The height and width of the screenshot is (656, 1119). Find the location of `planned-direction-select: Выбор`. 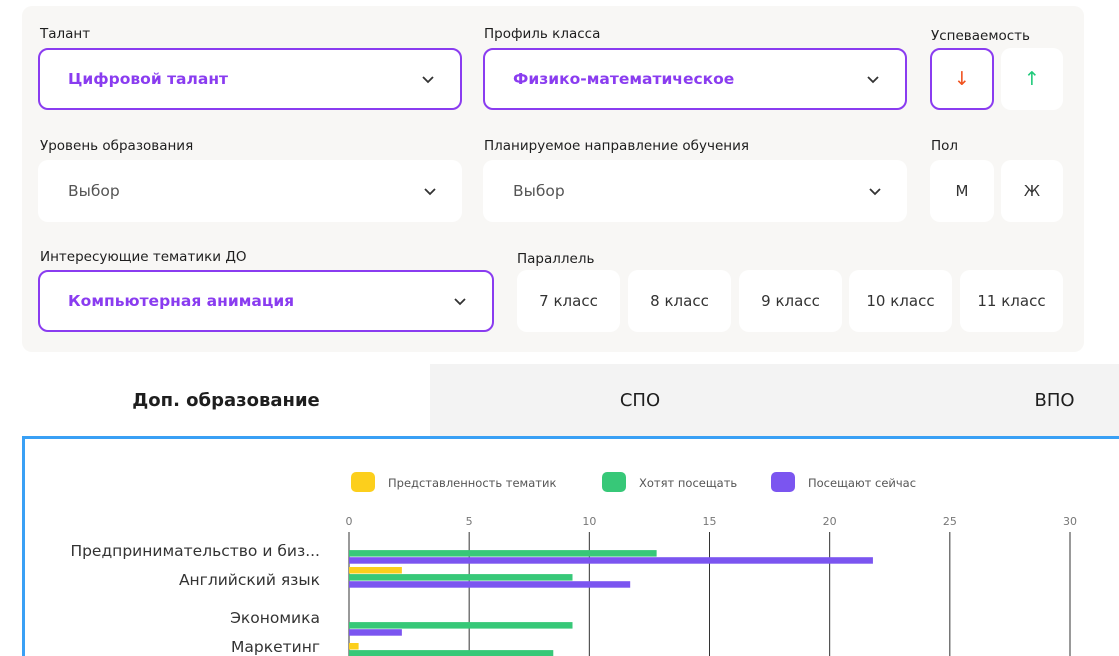

planned-direction-select: Выбор is located at coordinates (695, 191).